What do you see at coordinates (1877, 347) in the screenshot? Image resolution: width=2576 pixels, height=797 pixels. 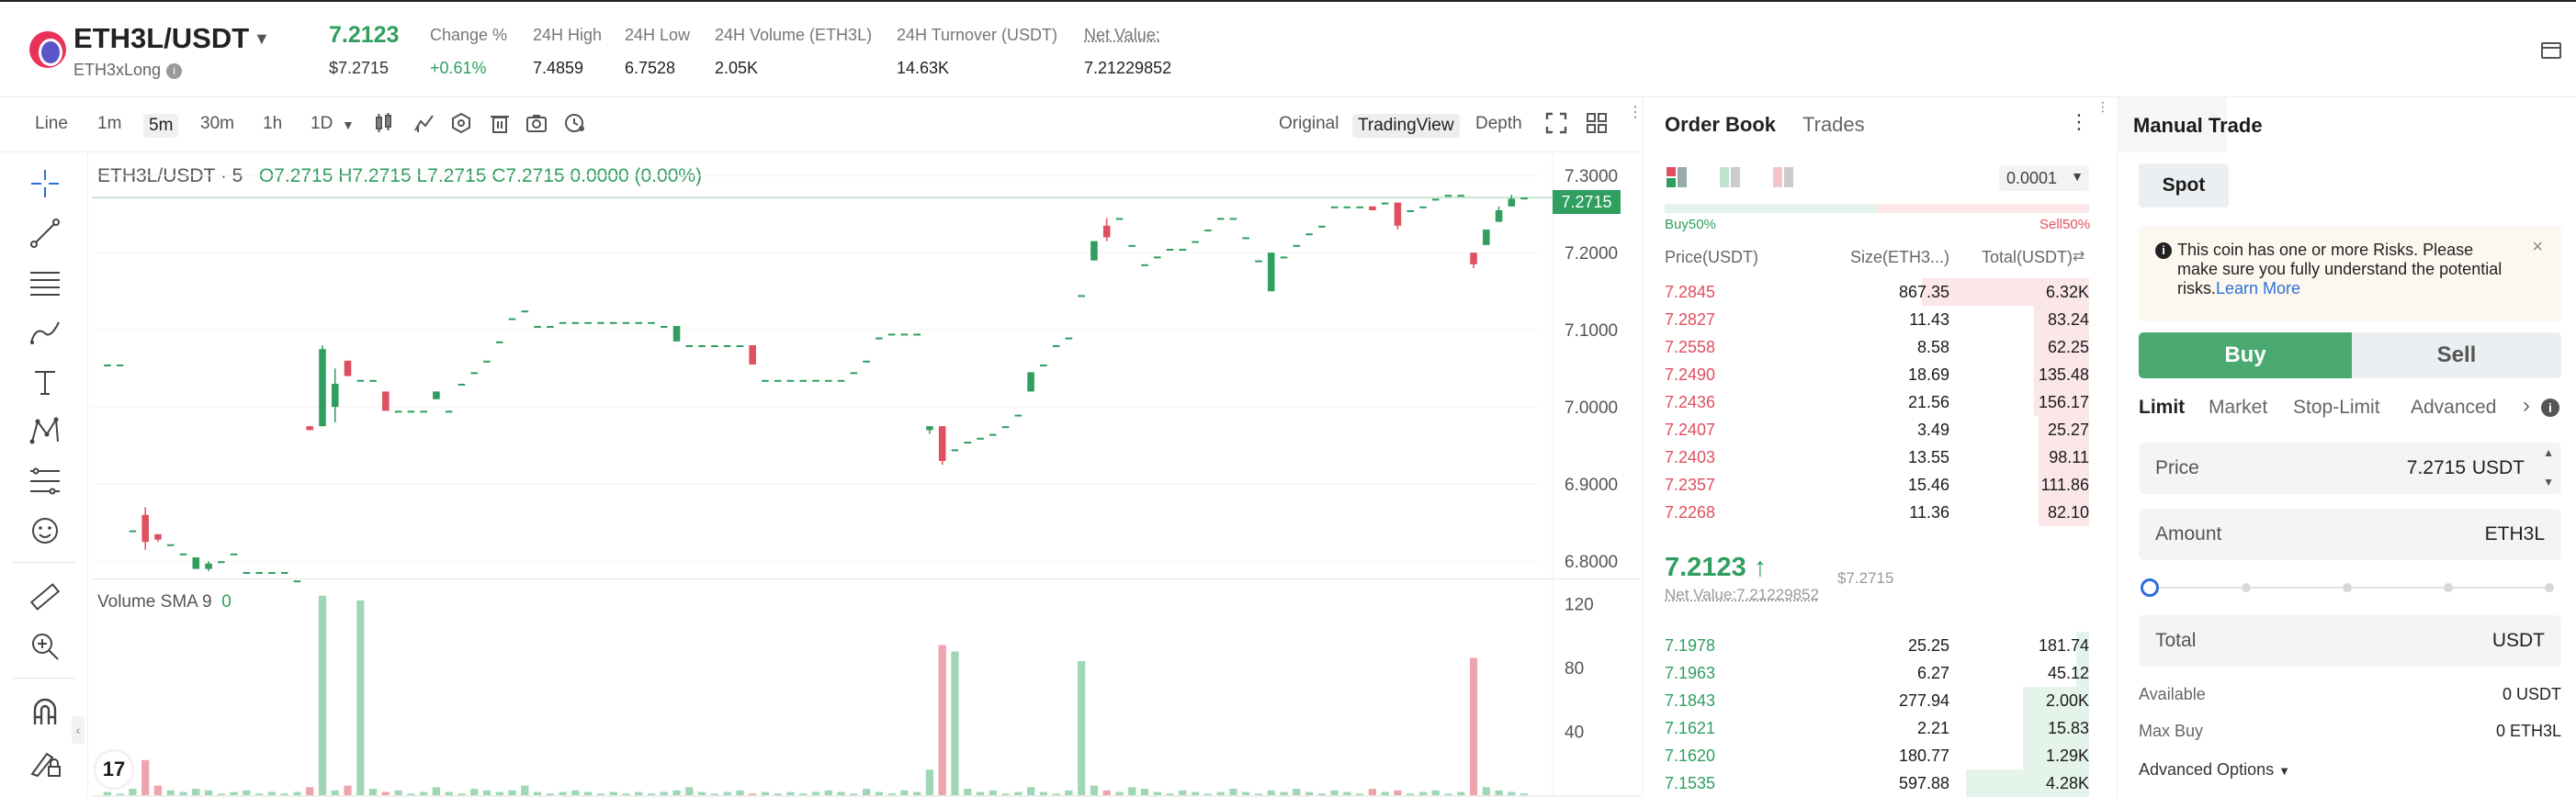 I see `ask-row: 7.2558 8.58 62.25` at bounding box center [1877, 347].